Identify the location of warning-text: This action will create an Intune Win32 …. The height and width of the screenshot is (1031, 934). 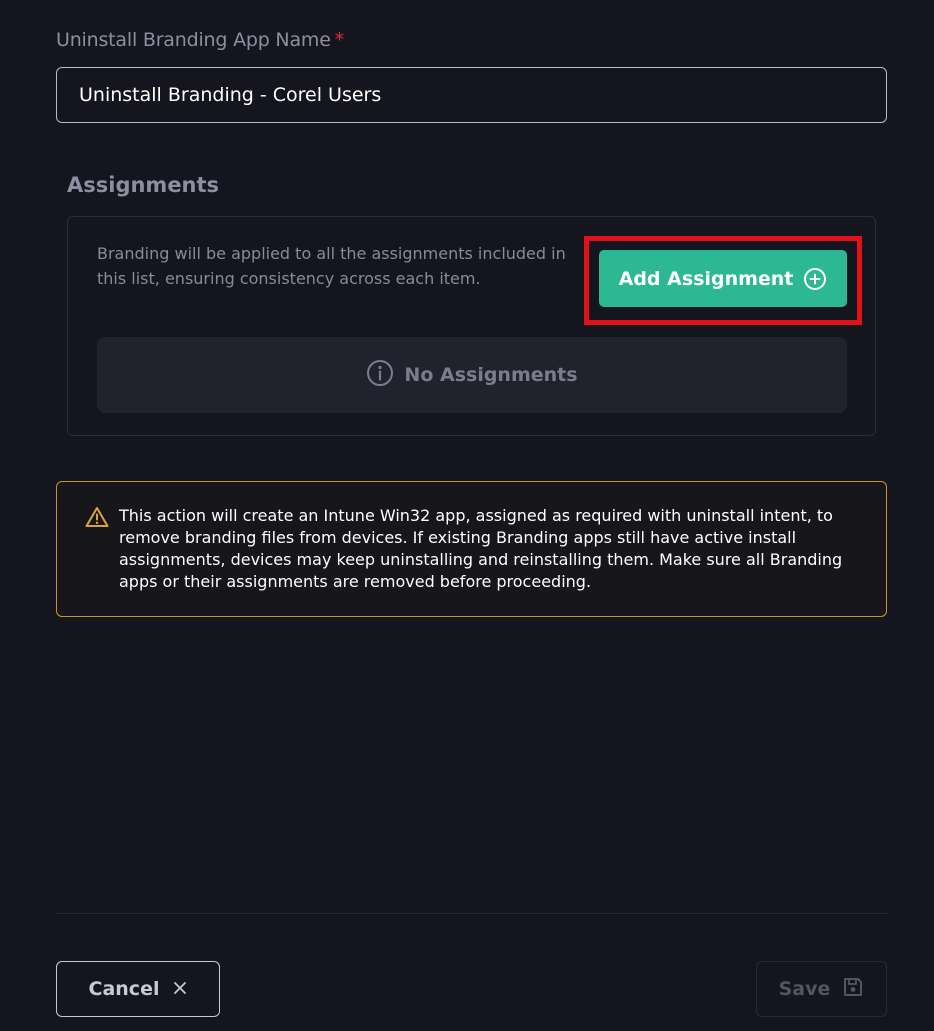
(481, 548).